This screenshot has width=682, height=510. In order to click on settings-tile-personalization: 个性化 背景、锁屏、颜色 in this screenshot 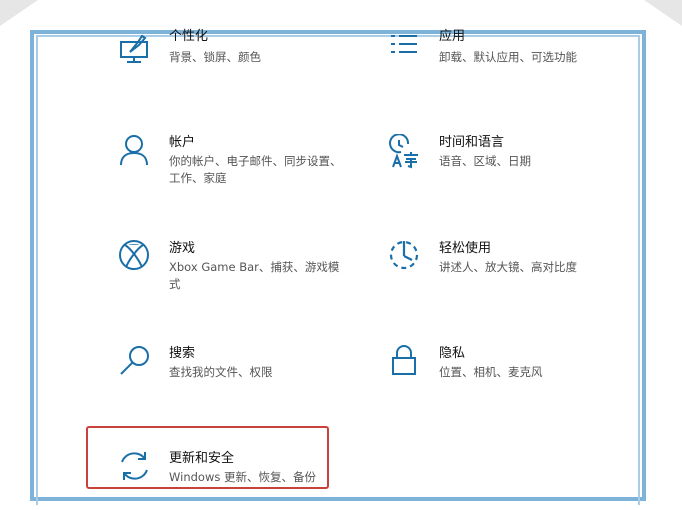, I will do `click(238, 60)`.